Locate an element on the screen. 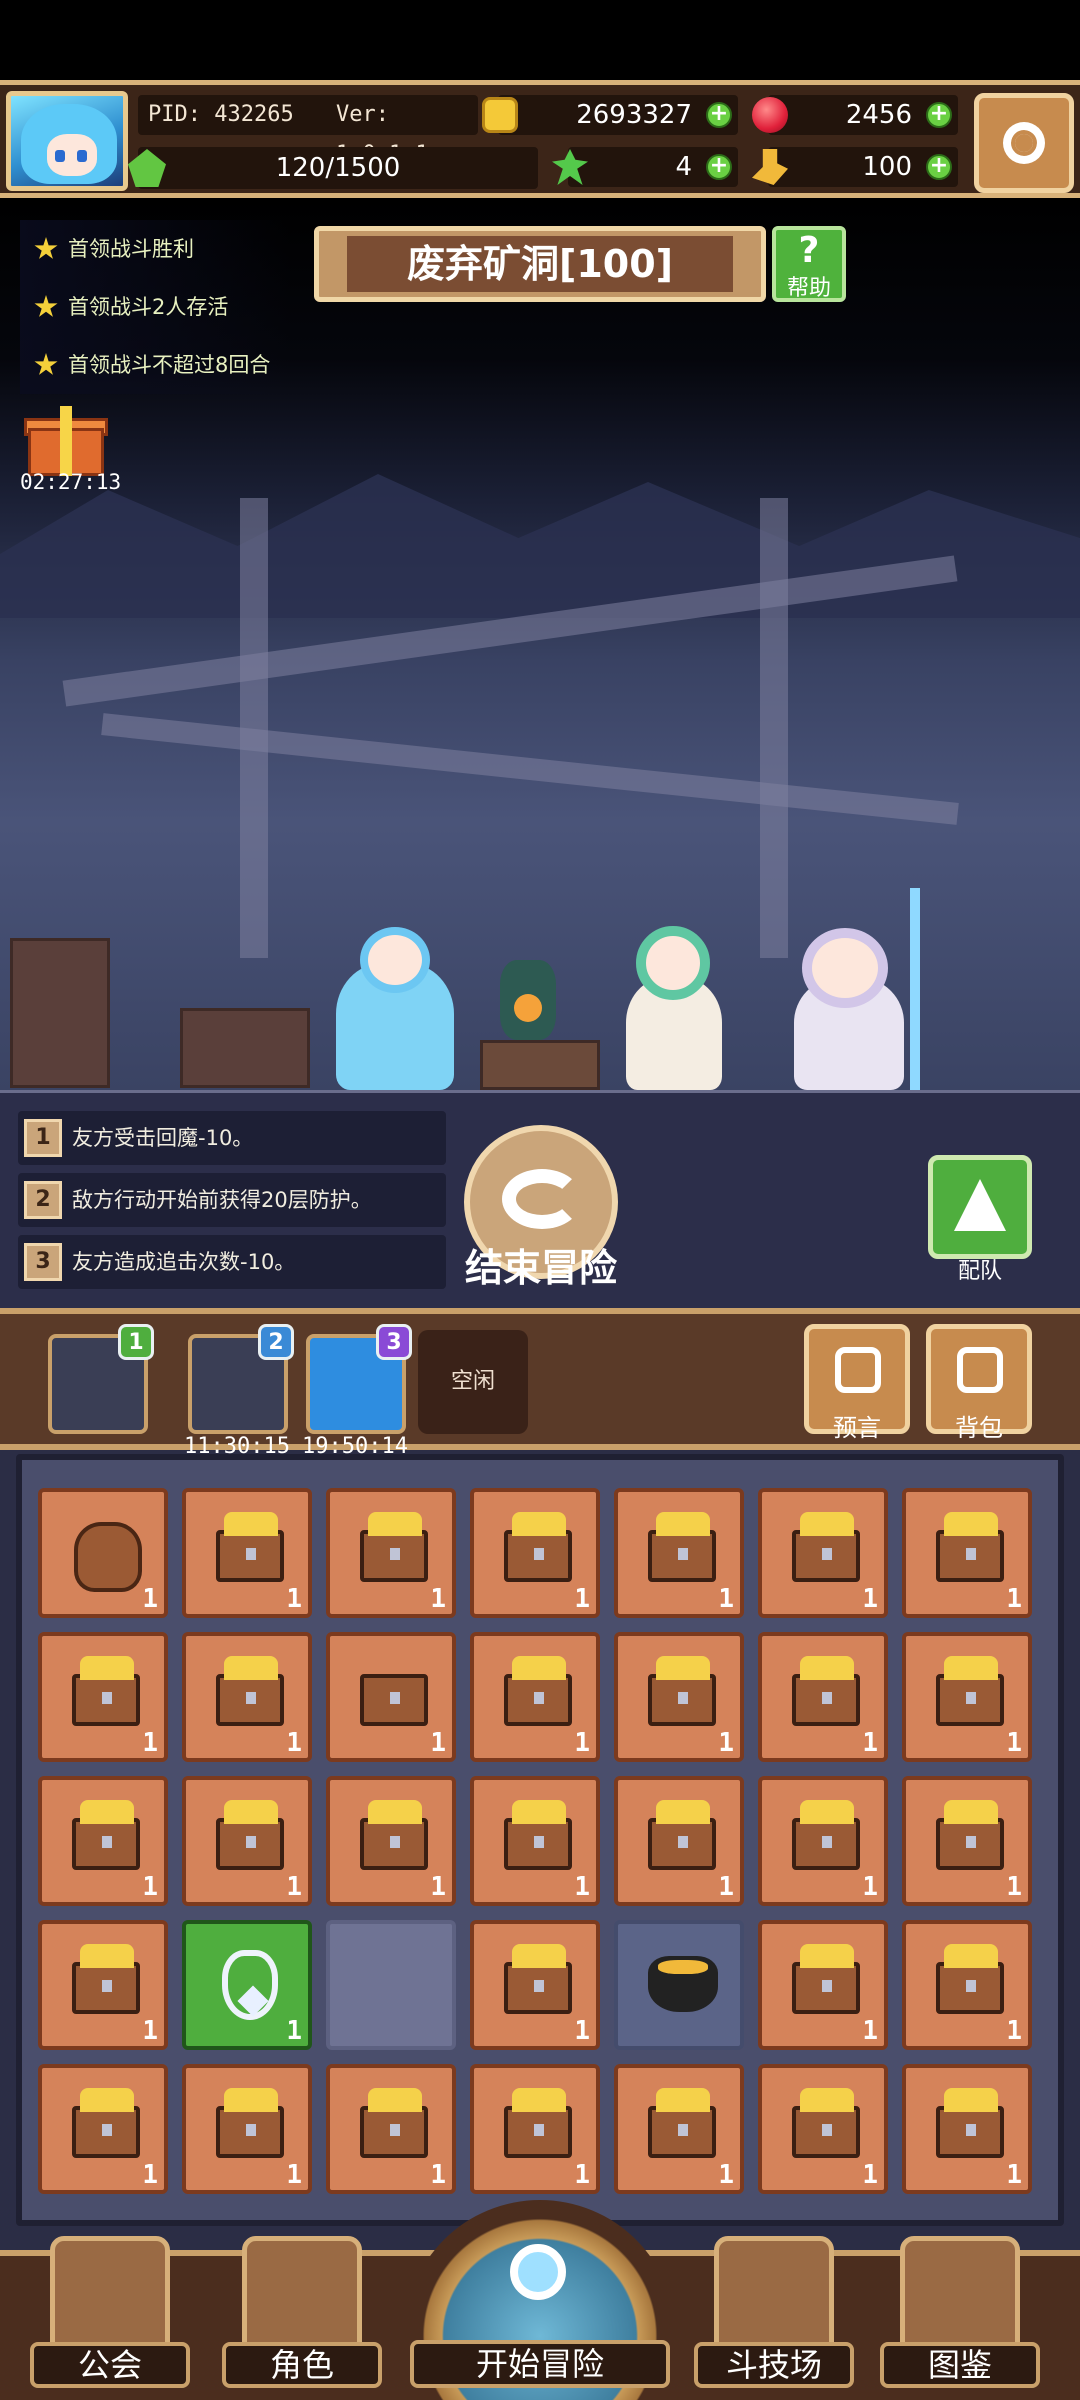 The image size is (1080, 2400). add-gems-button: + is located at coordinates (939, 115).